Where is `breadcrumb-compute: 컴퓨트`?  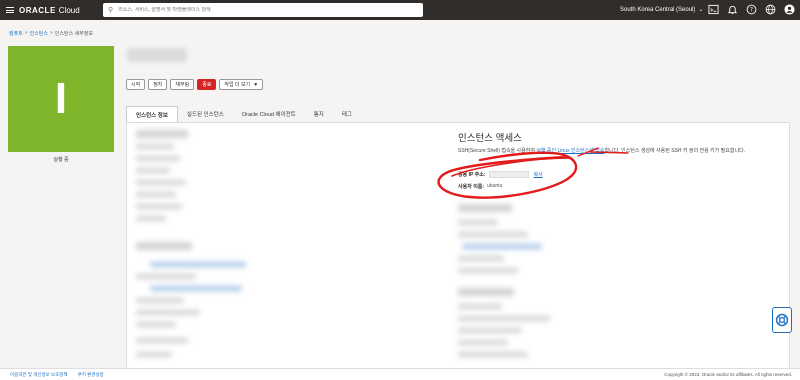
breadcrumb-compute: 컴퓨트 is located at coordinates (16, 33).